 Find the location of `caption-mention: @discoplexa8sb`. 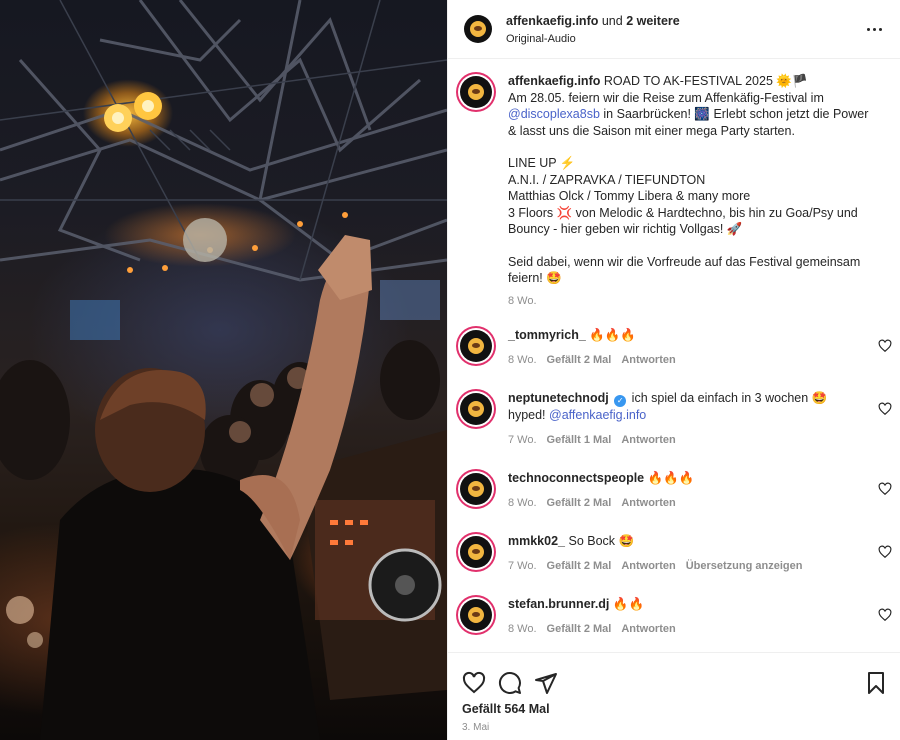

caption-mention: @discoplexa8sb is located at coordinates (554, 114).